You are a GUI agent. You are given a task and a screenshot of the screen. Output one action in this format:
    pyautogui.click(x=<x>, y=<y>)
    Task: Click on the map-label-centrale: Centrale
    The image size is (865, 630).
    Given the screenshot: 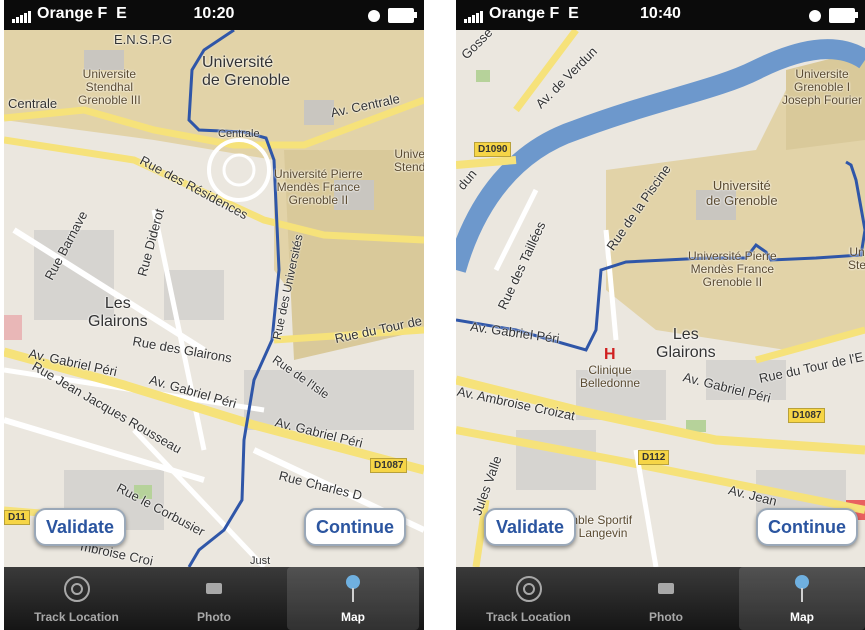 What is the action you would take?
    pyautogui.click(x=33, y=103)
    